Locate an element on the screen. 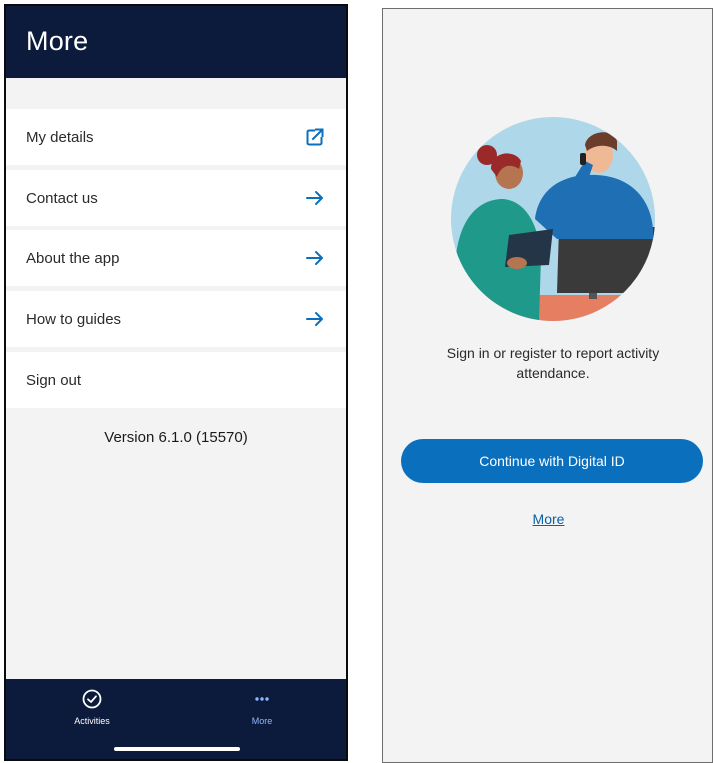  people-at-desk-illustration is located at coordinates (553, 219).